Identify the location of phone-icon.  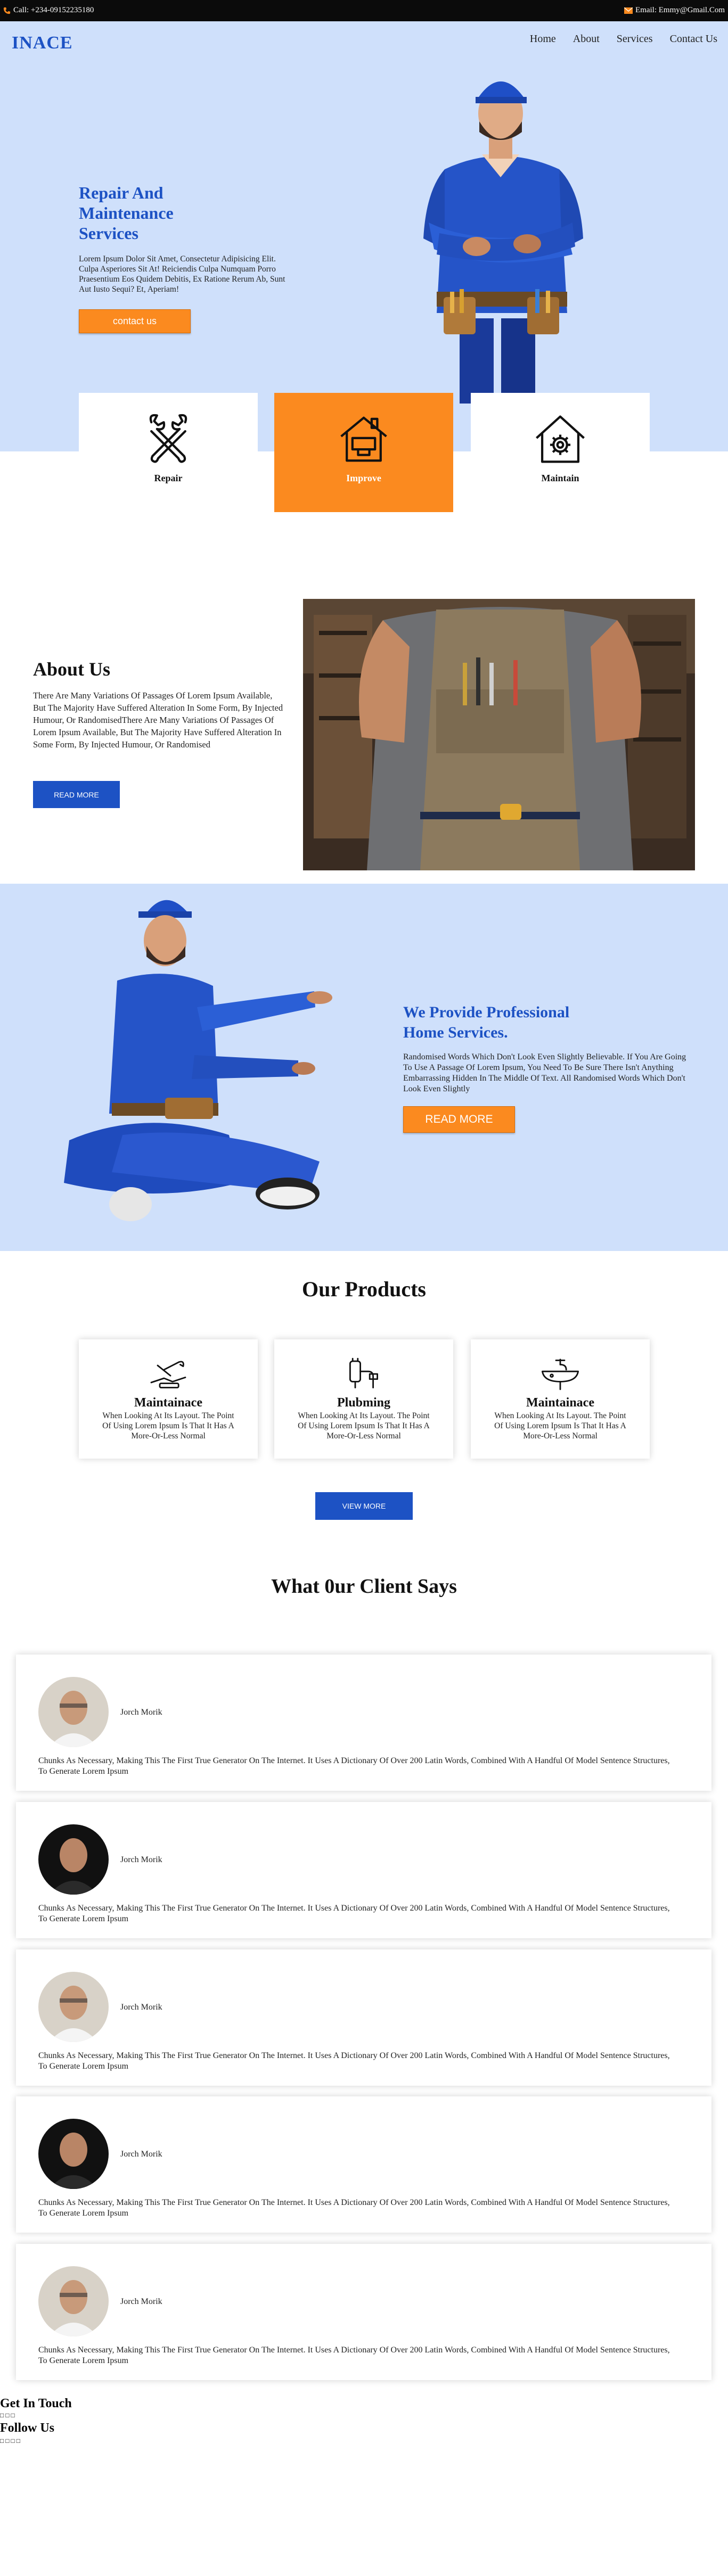
(7, 10).